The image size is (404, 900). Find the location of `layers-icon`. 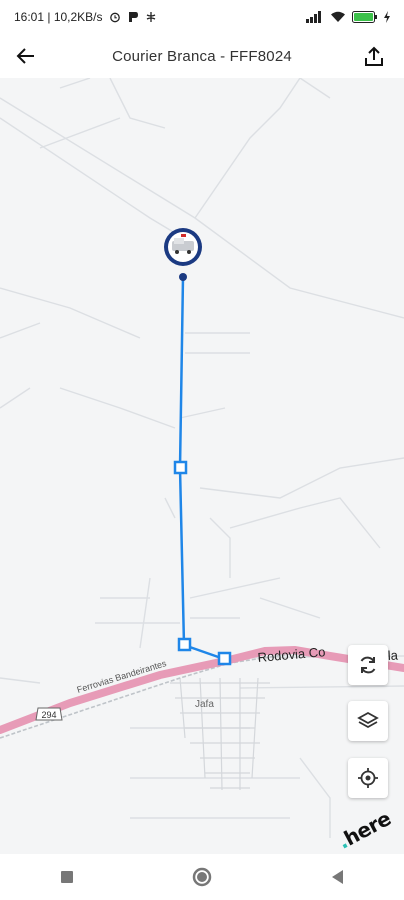

layers-icon is located at coordinates (368, 720).